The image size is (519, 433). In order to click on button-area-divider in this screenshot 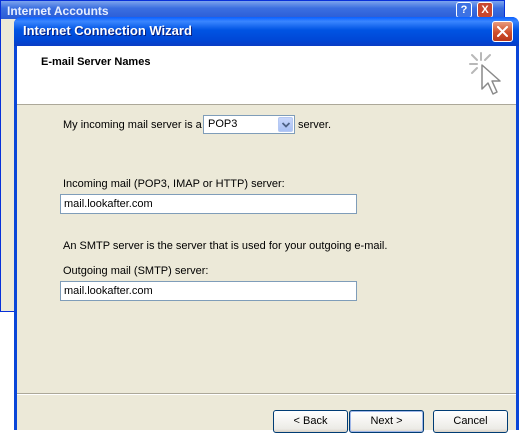, I will do `click(266, 394)`.